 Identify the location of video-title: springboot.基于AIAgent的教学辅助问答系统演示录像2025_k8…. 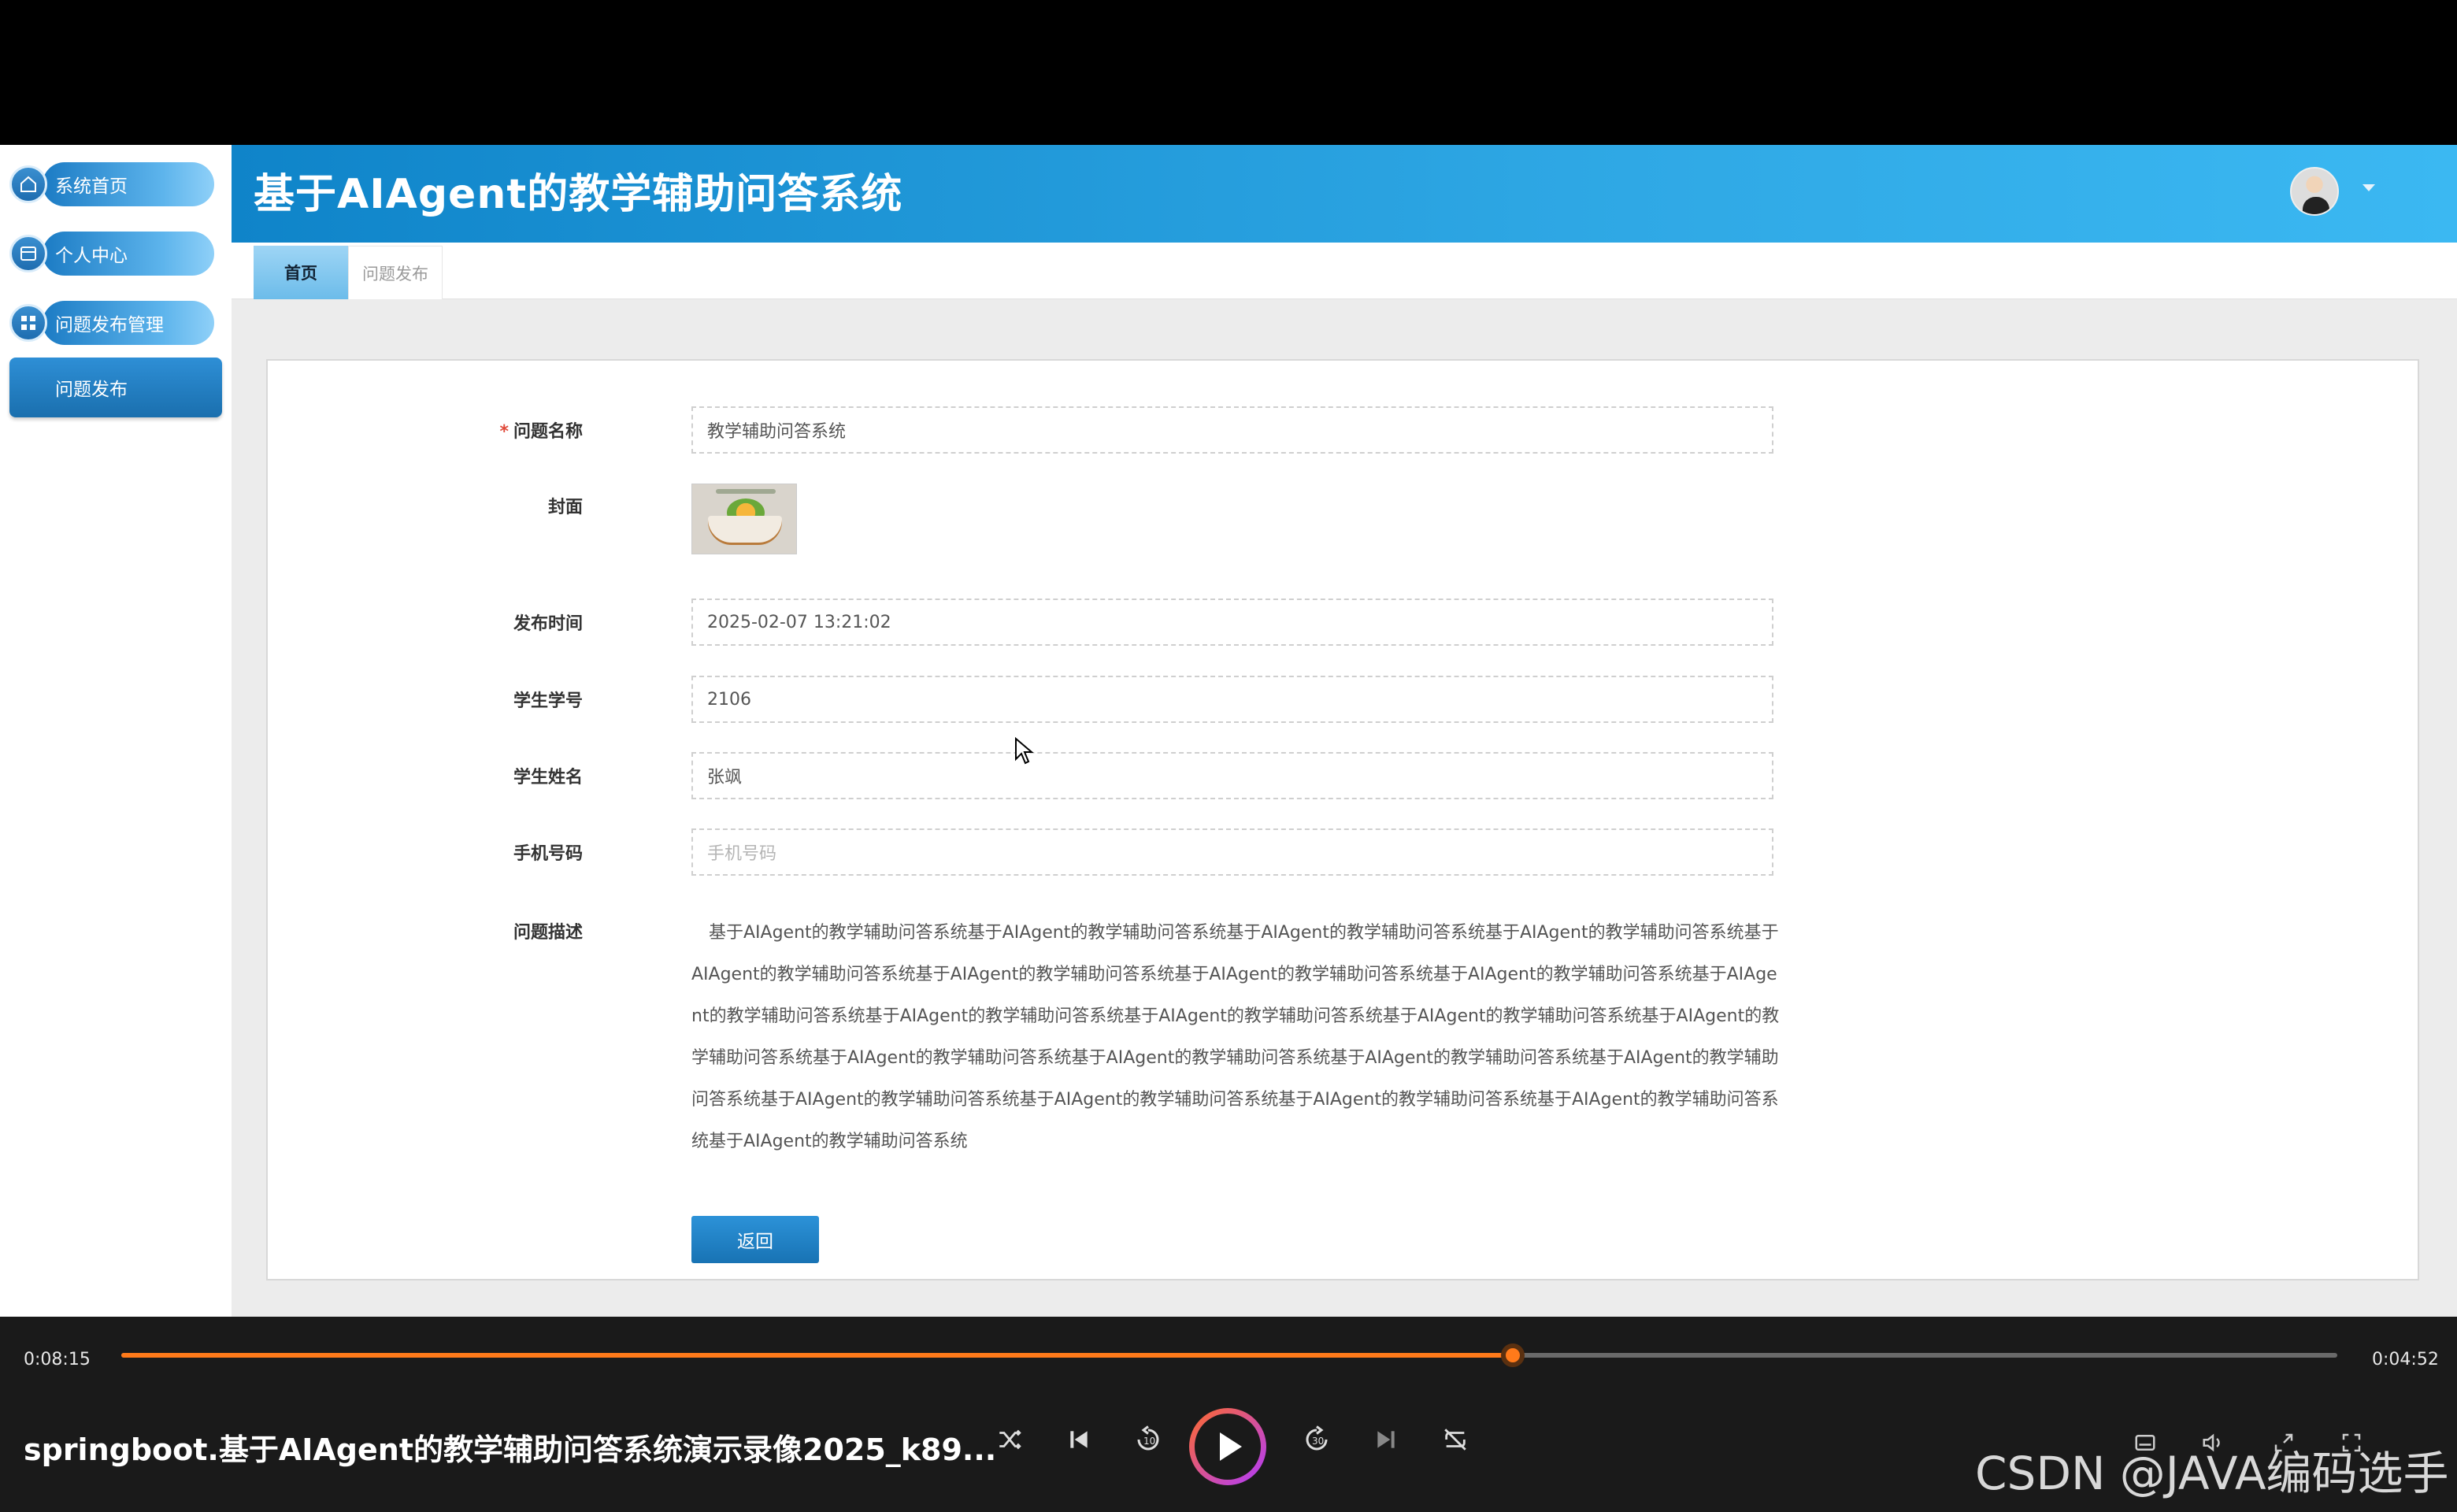
(510, 1449).